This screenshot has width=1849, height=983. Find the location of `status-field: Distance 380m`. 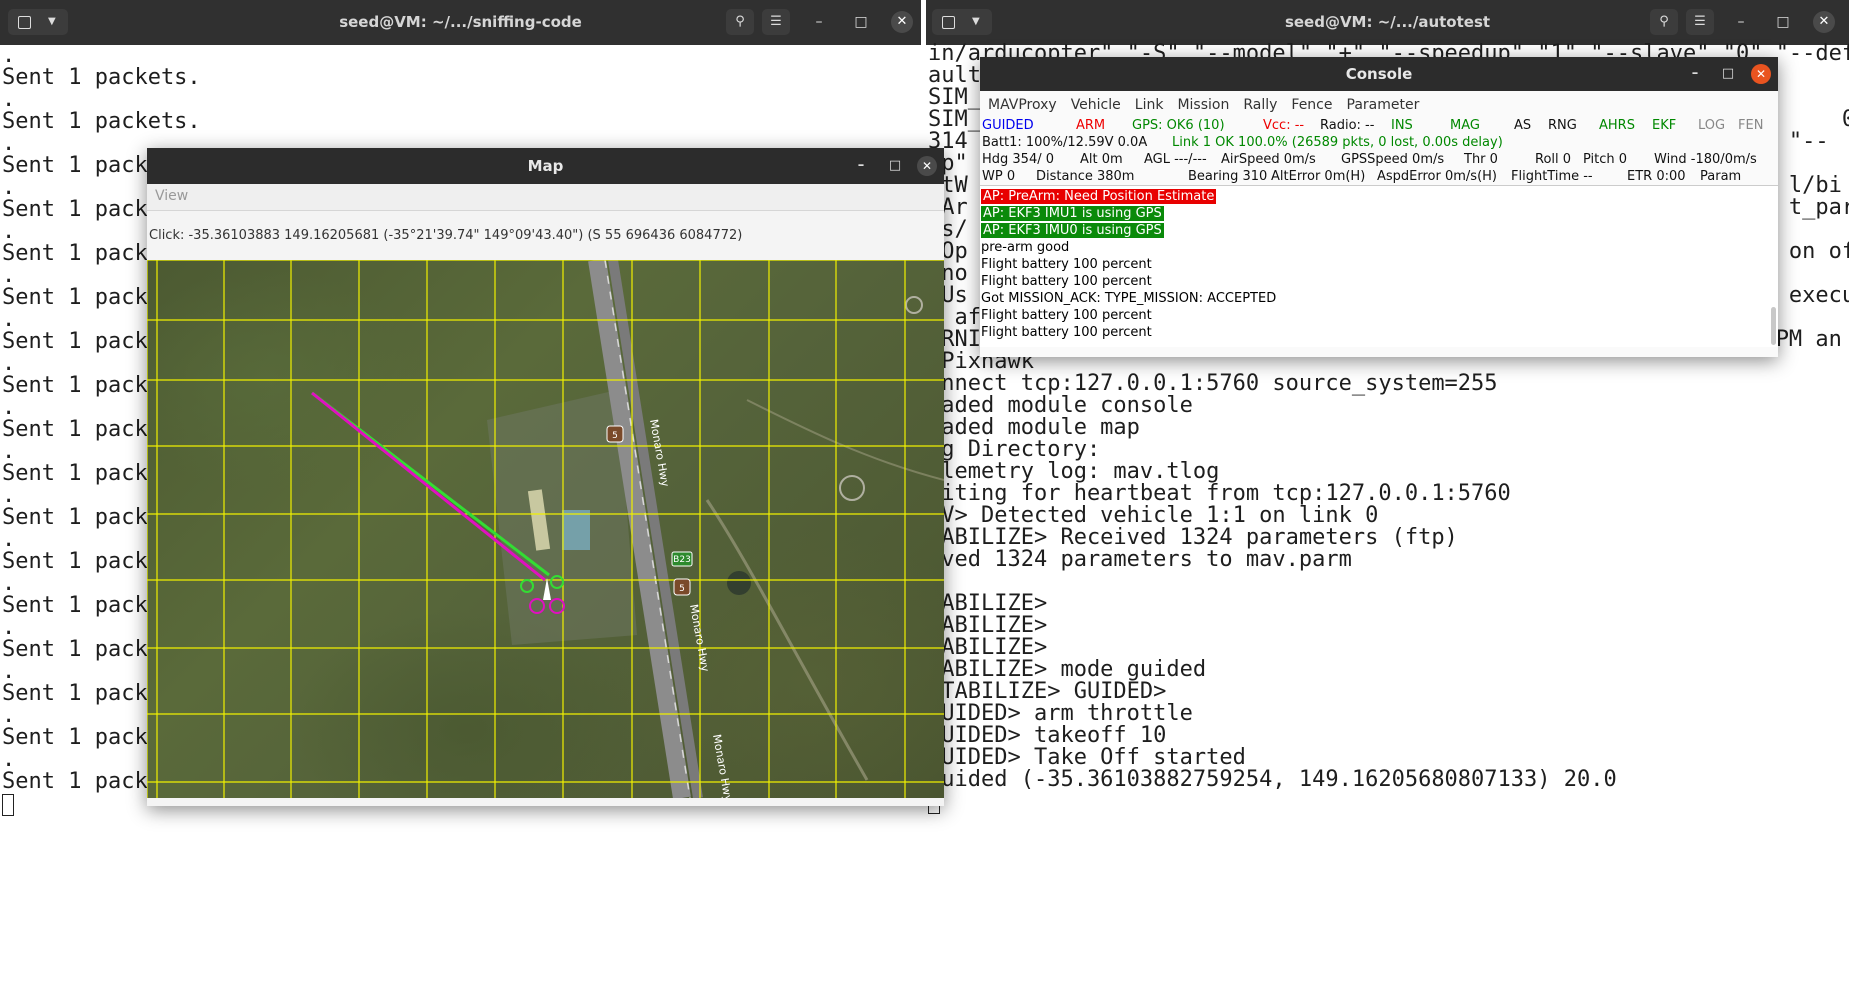

status-field: Distance 380m is located at coordinates (1085, 176).